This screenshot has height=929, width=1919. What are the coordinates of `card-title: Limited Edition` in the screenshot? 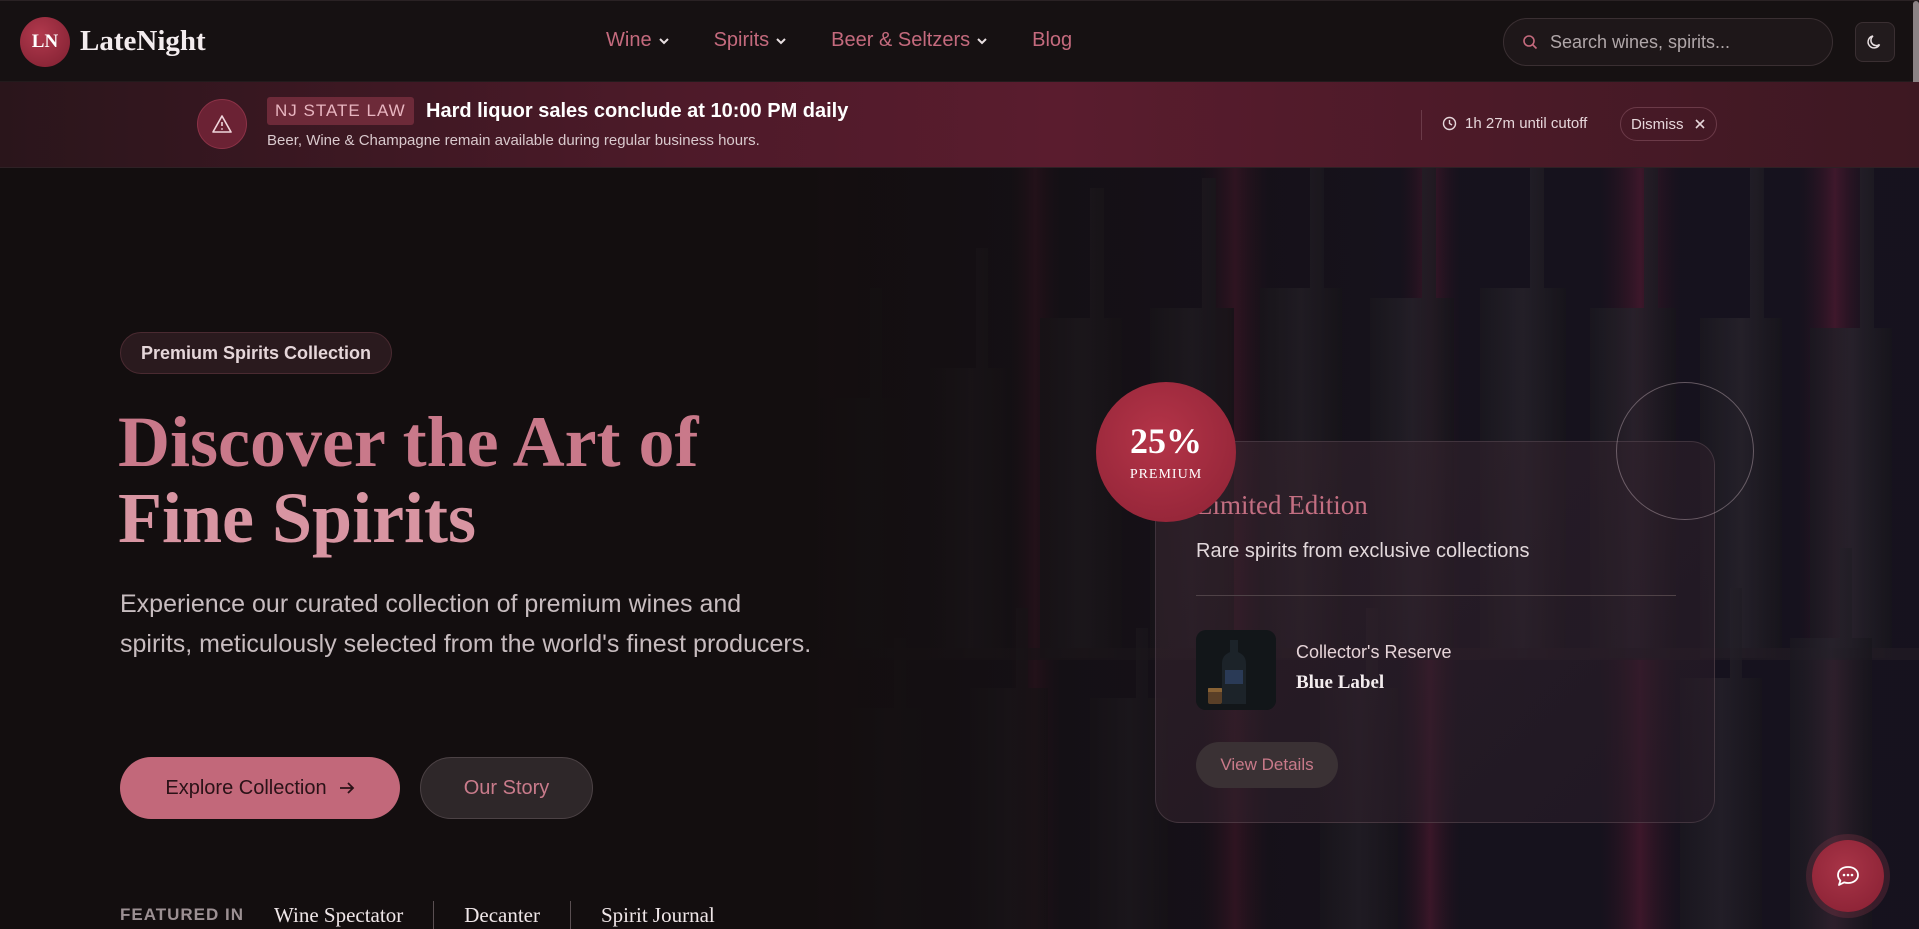 It's located at (1282, 505).